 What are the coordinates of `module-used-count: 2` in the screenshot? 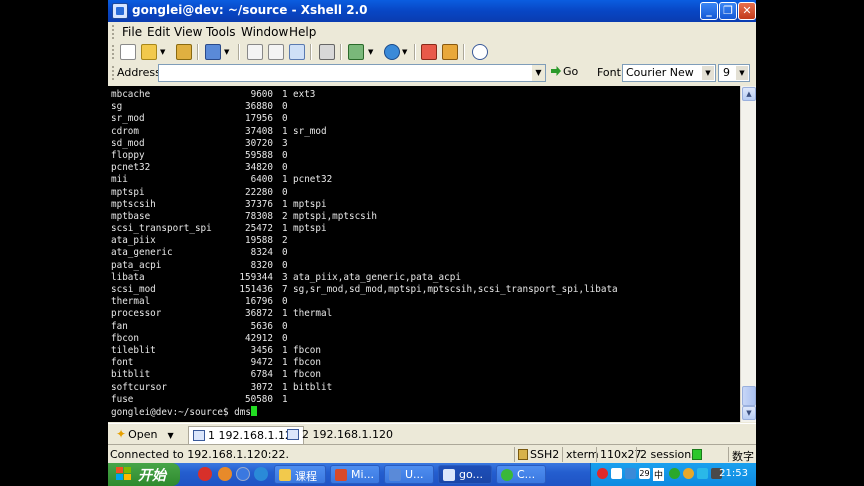 It's located at (285, 241).